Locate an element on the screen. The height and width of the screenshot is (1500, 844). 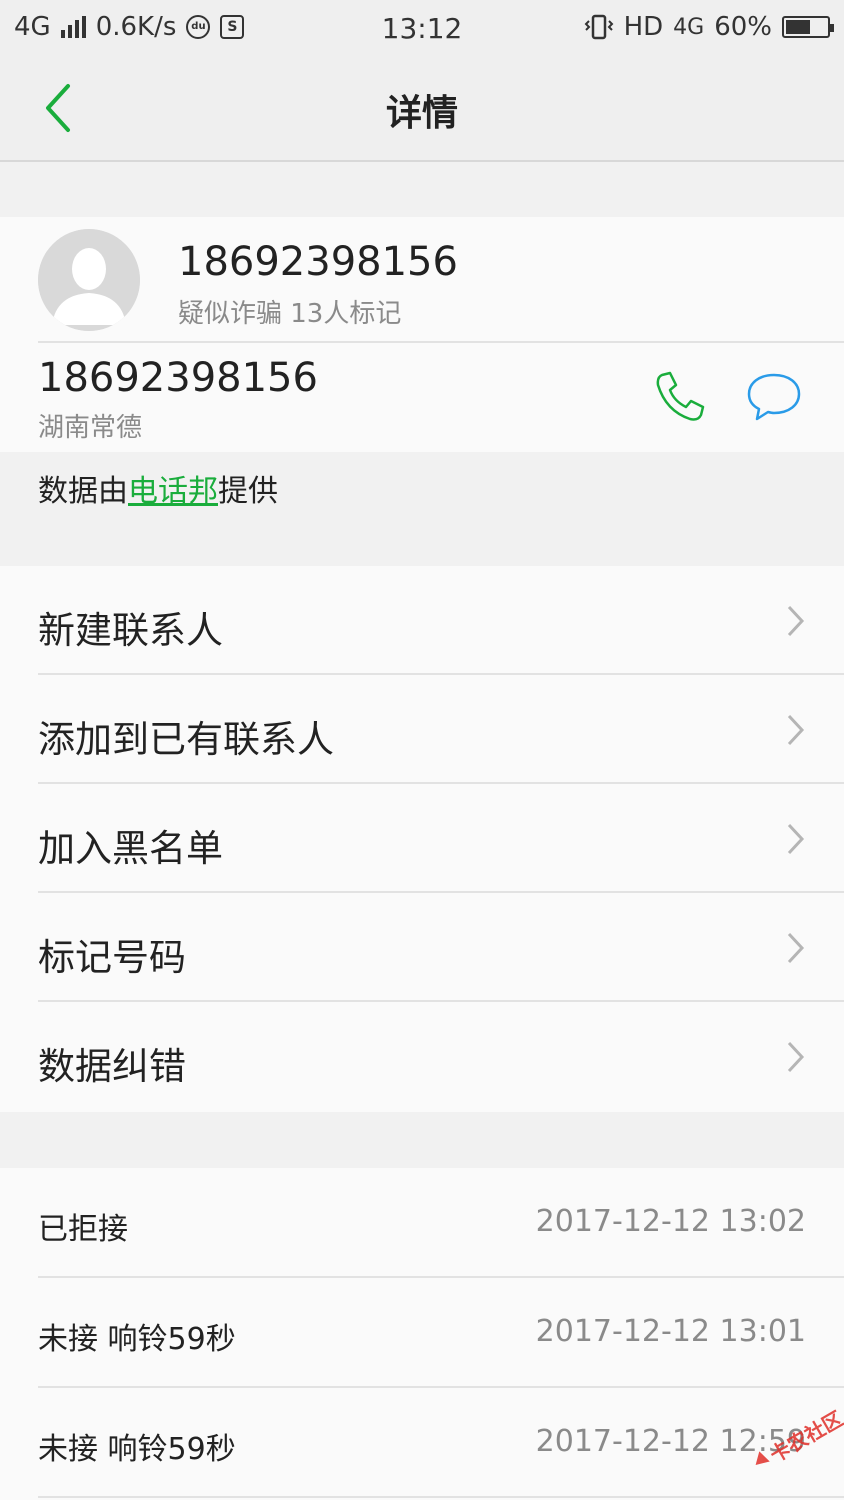
menu-item-new-contact: 新建联系人 is located at coordinates (422, 620).